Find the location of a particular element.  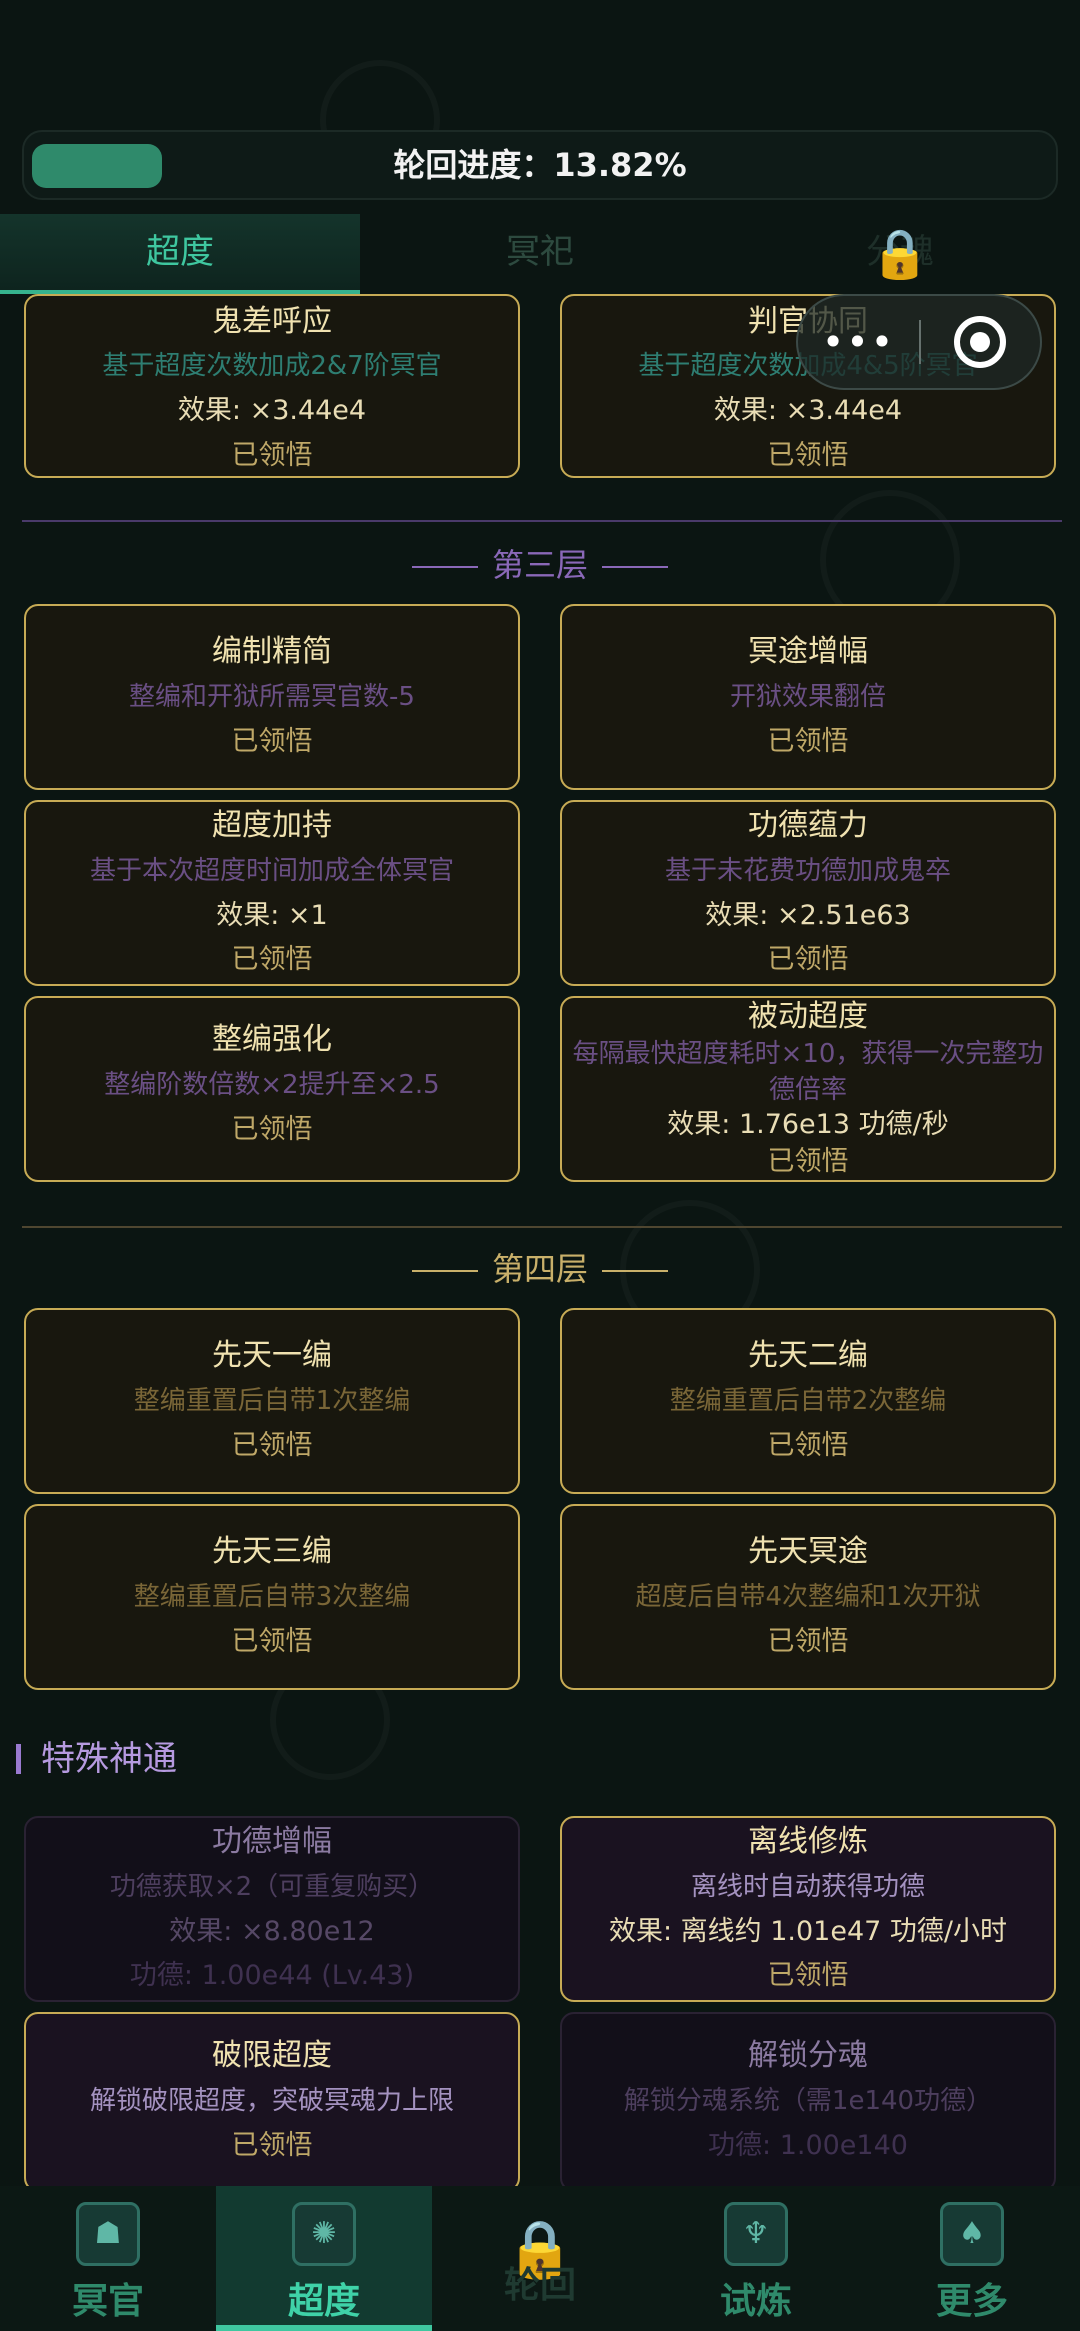

skill-desc: 解锁分魂系统（需1e140功德） is located at coordinates (808, 2101).